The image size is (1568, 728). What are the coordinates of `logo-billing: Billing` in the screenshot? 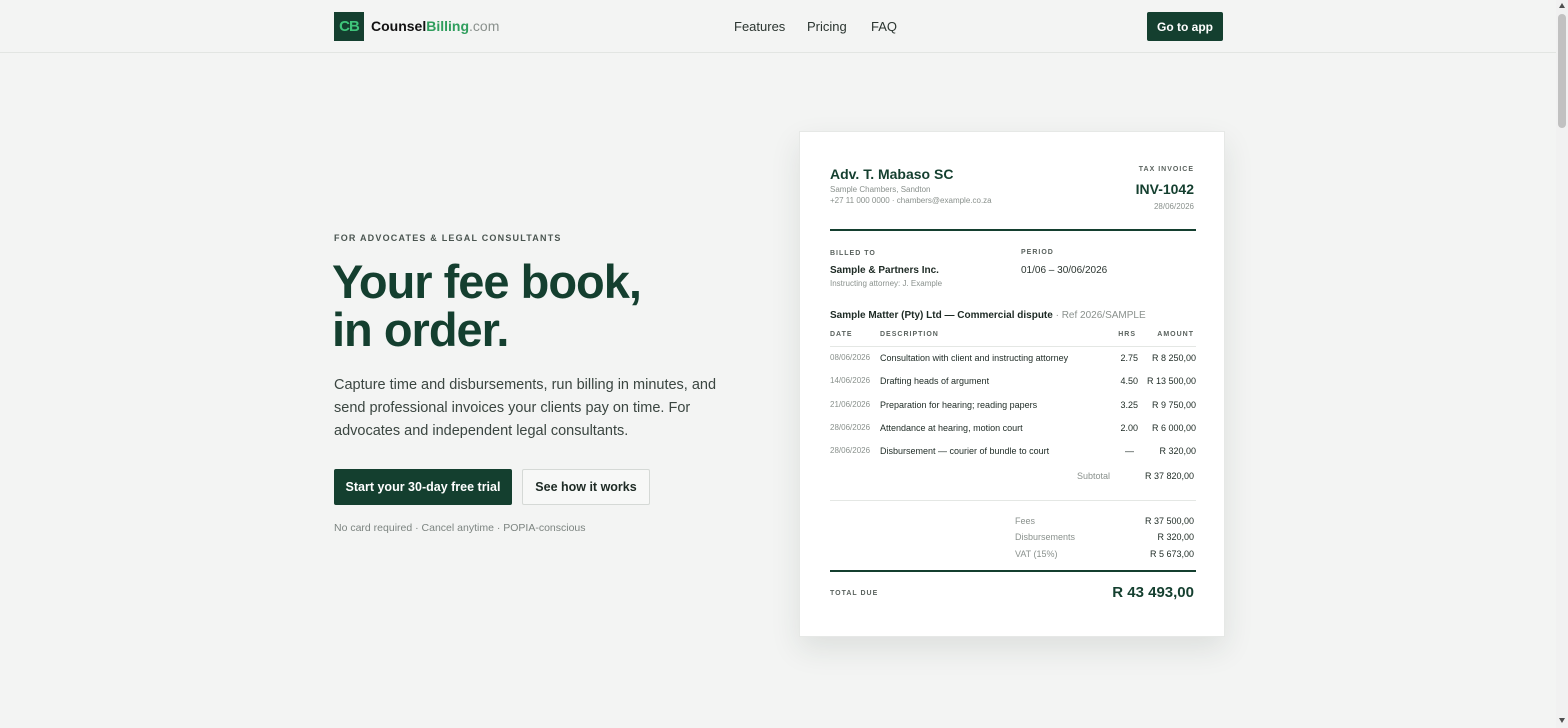 It's located at (448, 26).